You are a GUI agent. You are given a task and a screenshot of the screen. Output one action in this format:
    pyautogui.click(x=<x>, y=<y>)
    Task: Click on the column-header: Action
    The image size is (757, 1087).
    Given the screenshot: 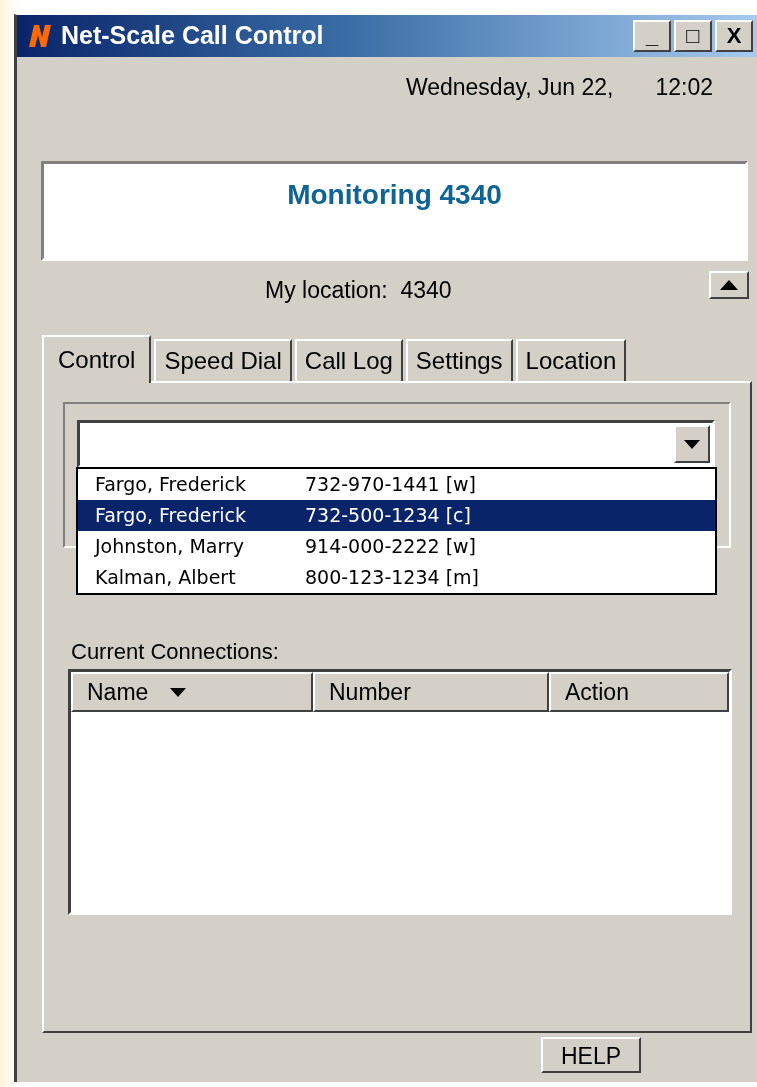 What is the action you would take?
    pyautogui.click(x=639, y=692)
    